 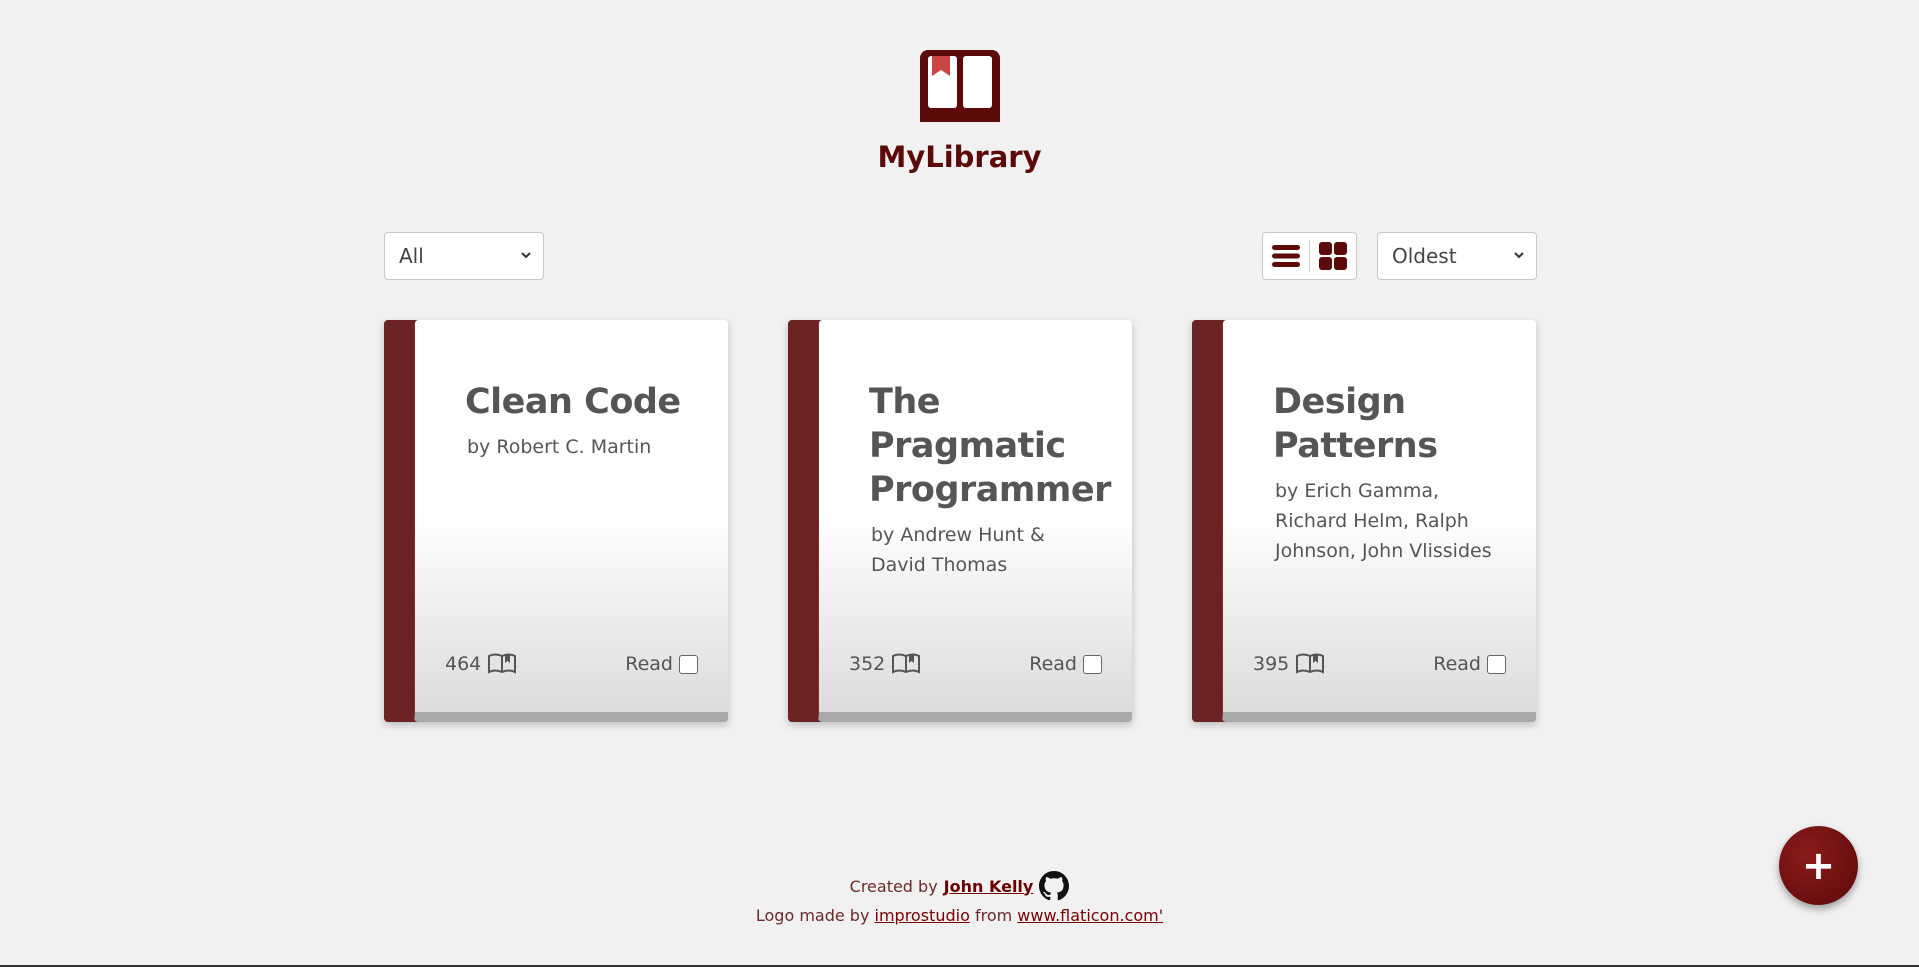 I want to click on view-toggle, so click(x=1309, y=256).